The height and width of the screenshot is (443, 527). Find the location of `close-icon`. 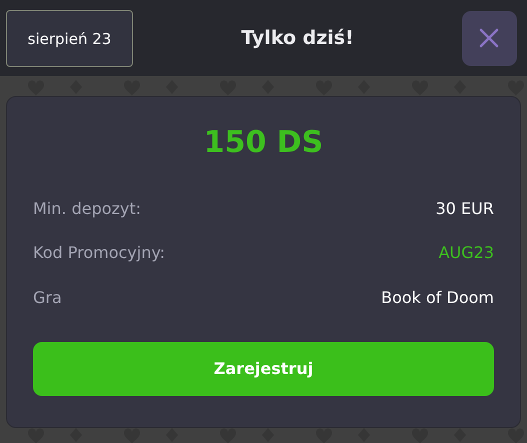

close-icon is located at coordinates (489, 38).